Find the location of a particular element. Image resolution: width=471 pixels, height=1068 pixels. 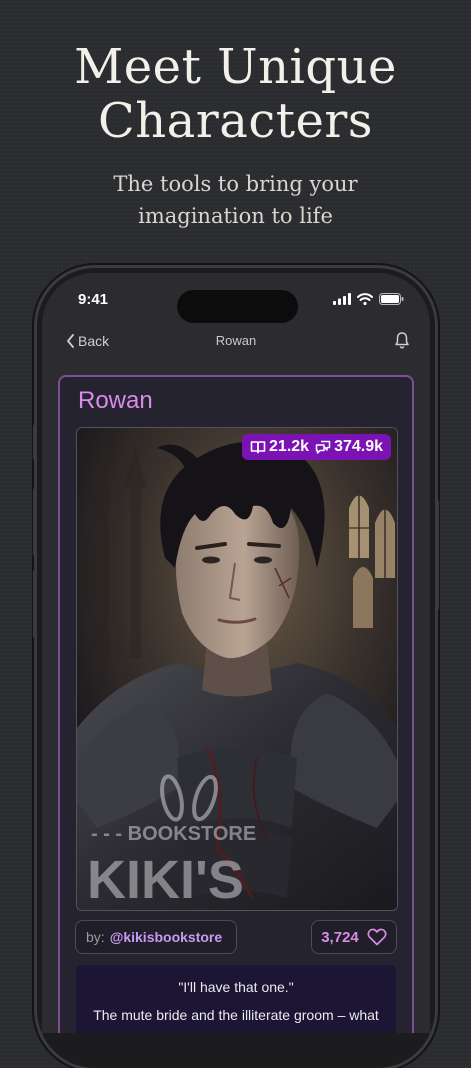

author-handle: @kikisbookstore is located at coordinates (166, 937).